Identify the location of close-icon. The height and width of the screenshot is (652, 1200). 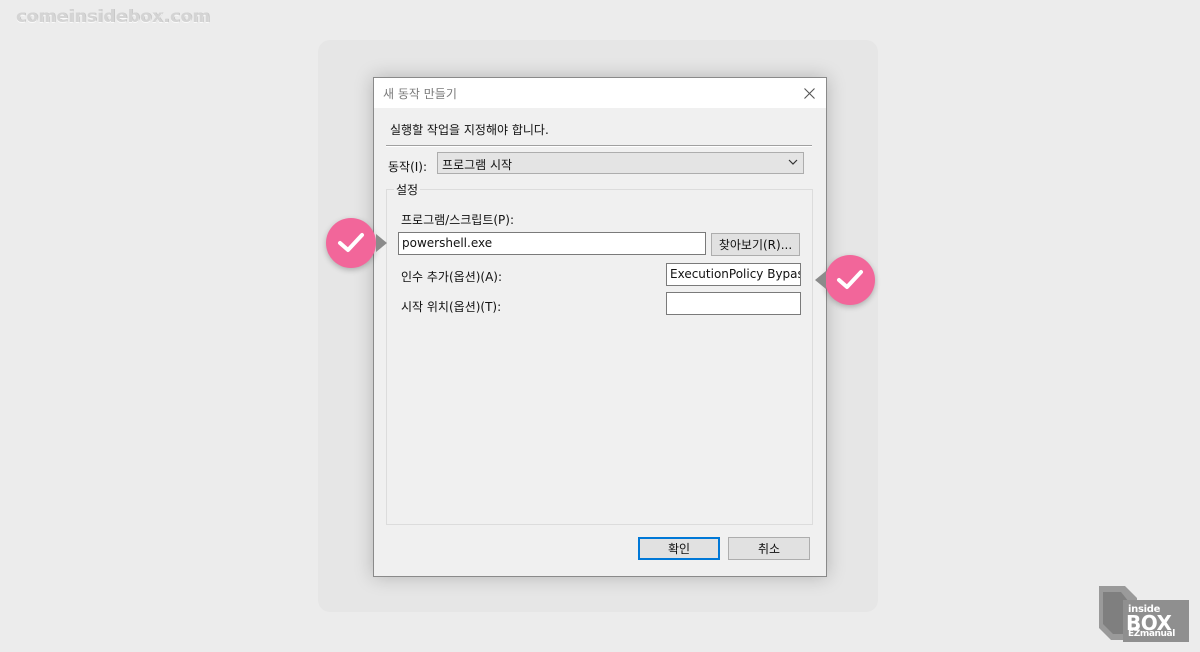
(809, 93).